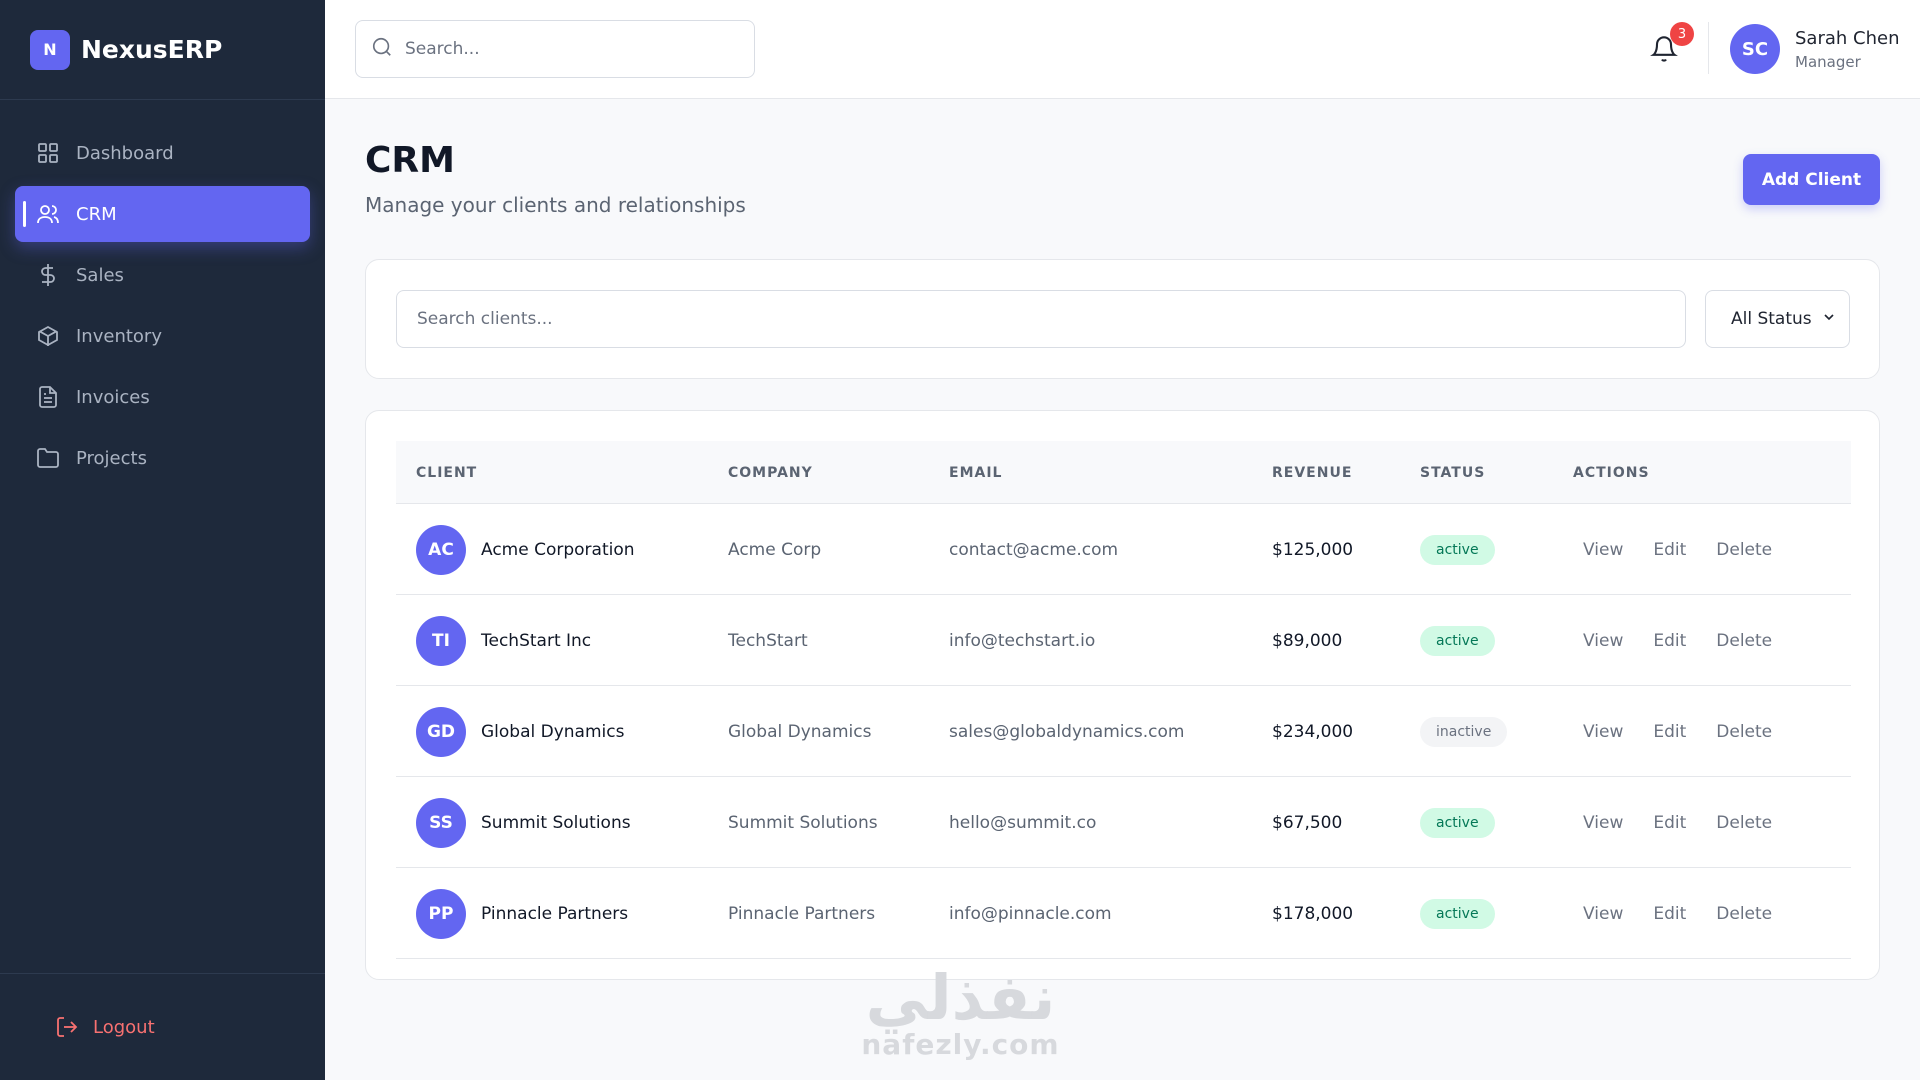 The image size is (1920, 1080). What do you see at coordinates (48, 214) in the screenshot?
I see `users-icon` at bounding box center [48, 214].